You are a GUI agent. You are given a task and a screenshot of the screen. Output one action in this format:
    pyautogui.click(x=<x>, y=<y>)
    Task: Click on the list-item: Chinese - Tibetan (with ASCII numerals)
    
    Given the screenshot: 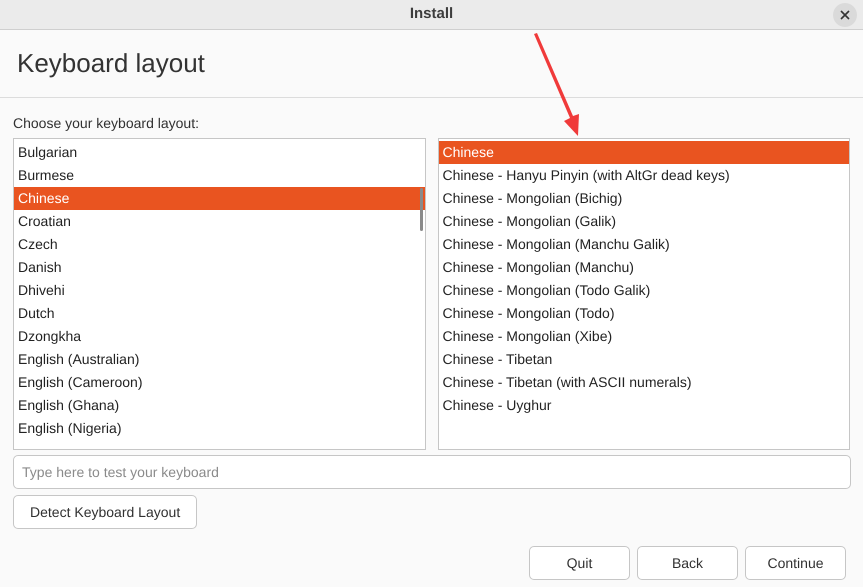 What is the action you would take?
    pyautogui.click(x=643, y=382)
    